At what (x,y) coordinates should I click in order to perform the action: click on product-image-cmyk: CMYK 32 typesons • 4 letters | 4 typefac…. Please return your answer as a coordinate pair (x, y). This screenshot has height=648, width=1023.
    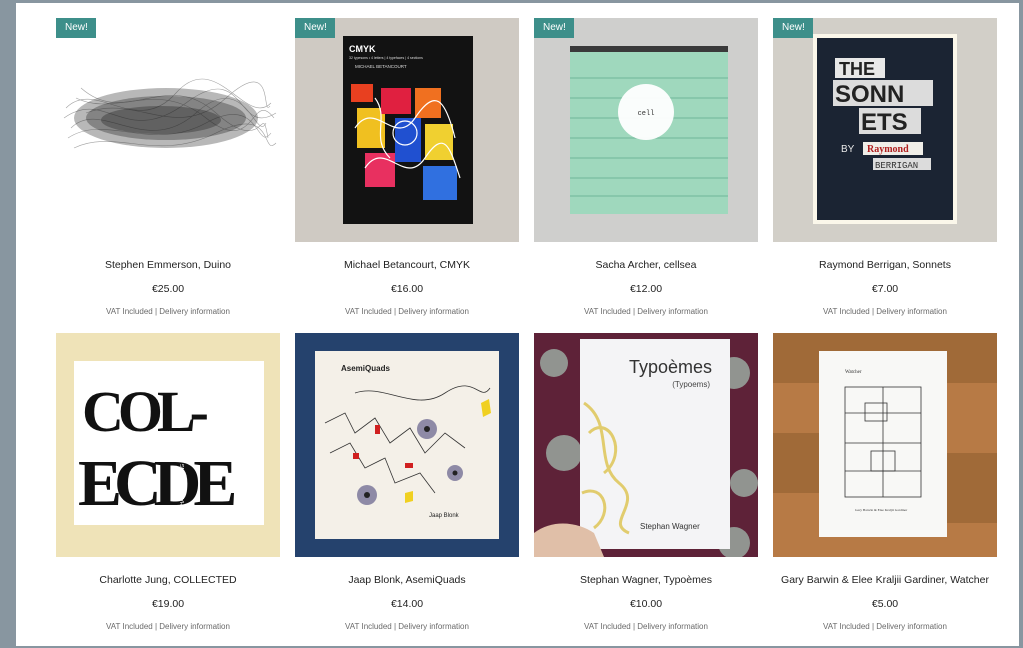
    Looking at the image, I should click on (407, 130).